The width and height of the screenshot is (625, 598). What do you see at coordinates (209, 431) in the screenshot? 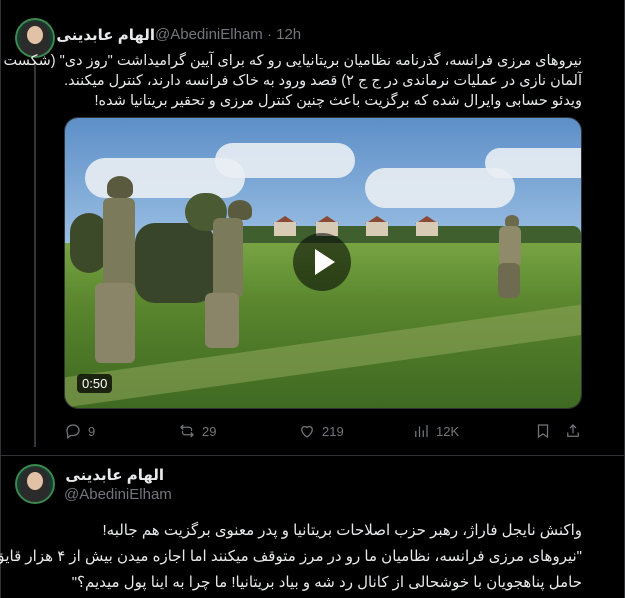
I see `retweet-count: 29` at bounding box center [209, 431].